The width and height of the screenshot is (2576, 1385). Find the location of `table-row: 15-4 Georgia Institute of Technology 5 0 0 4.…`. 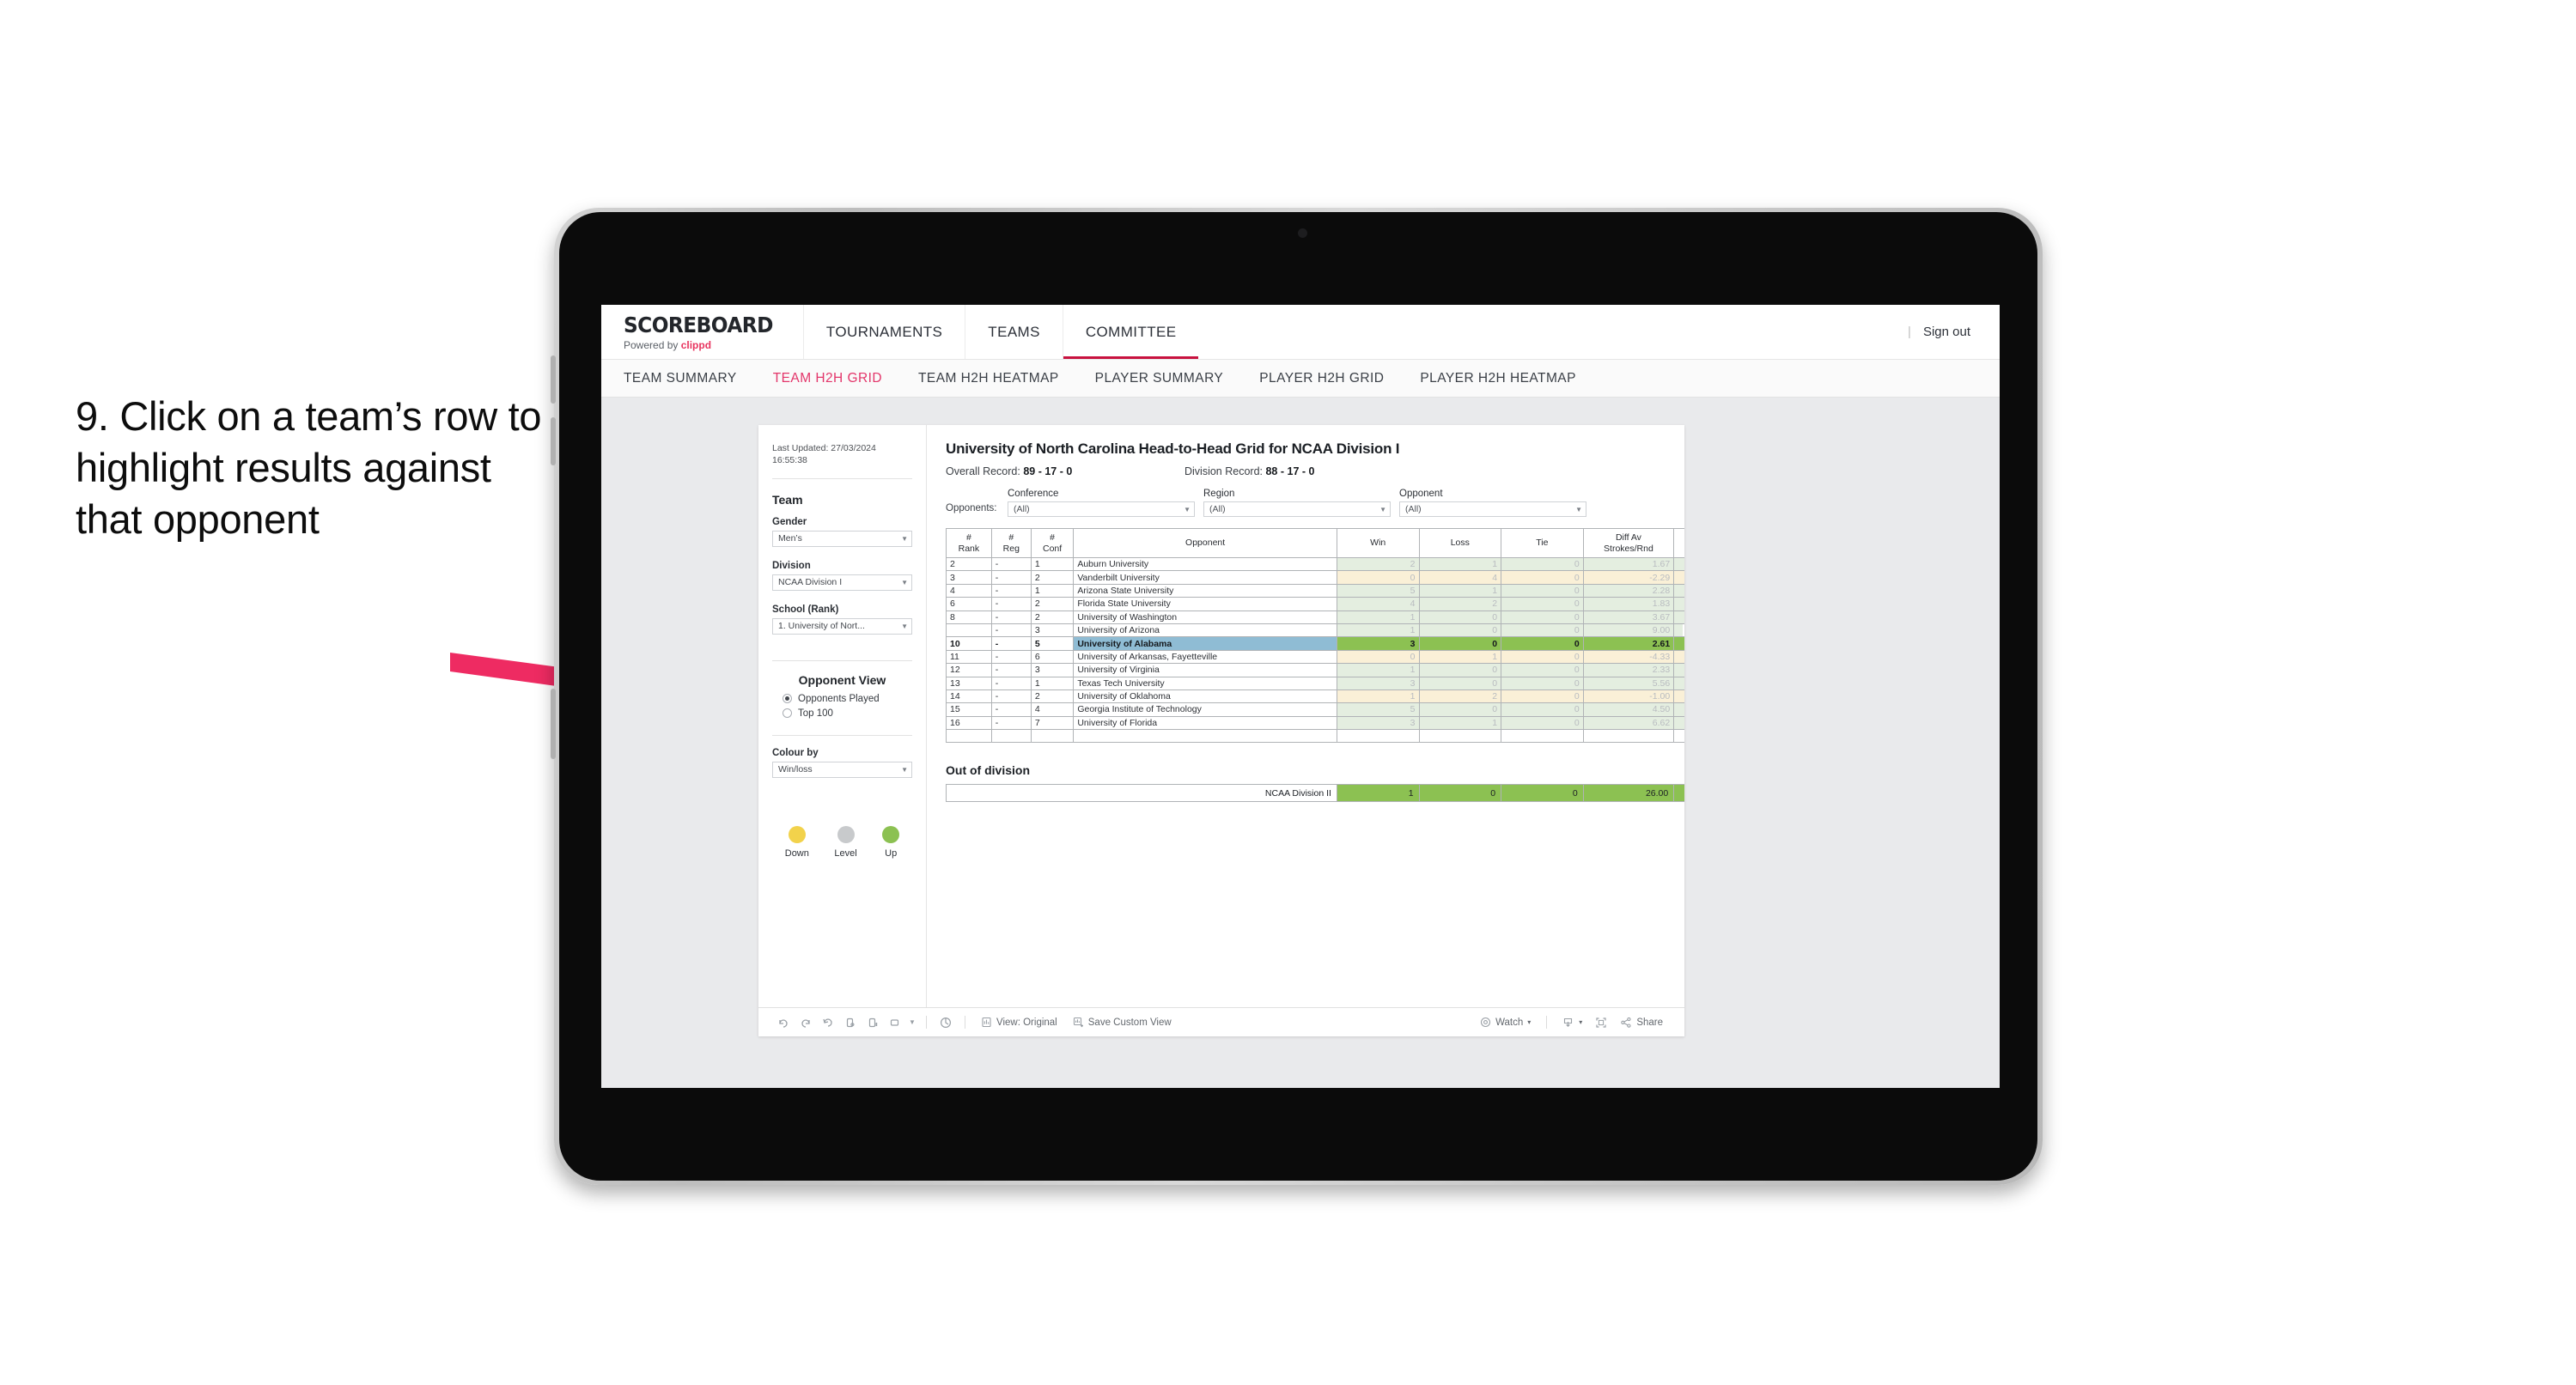

table-row: 15-4 Georgia Institute of Technology 5 0 0 4.… is located at coordinates (1315, 709).